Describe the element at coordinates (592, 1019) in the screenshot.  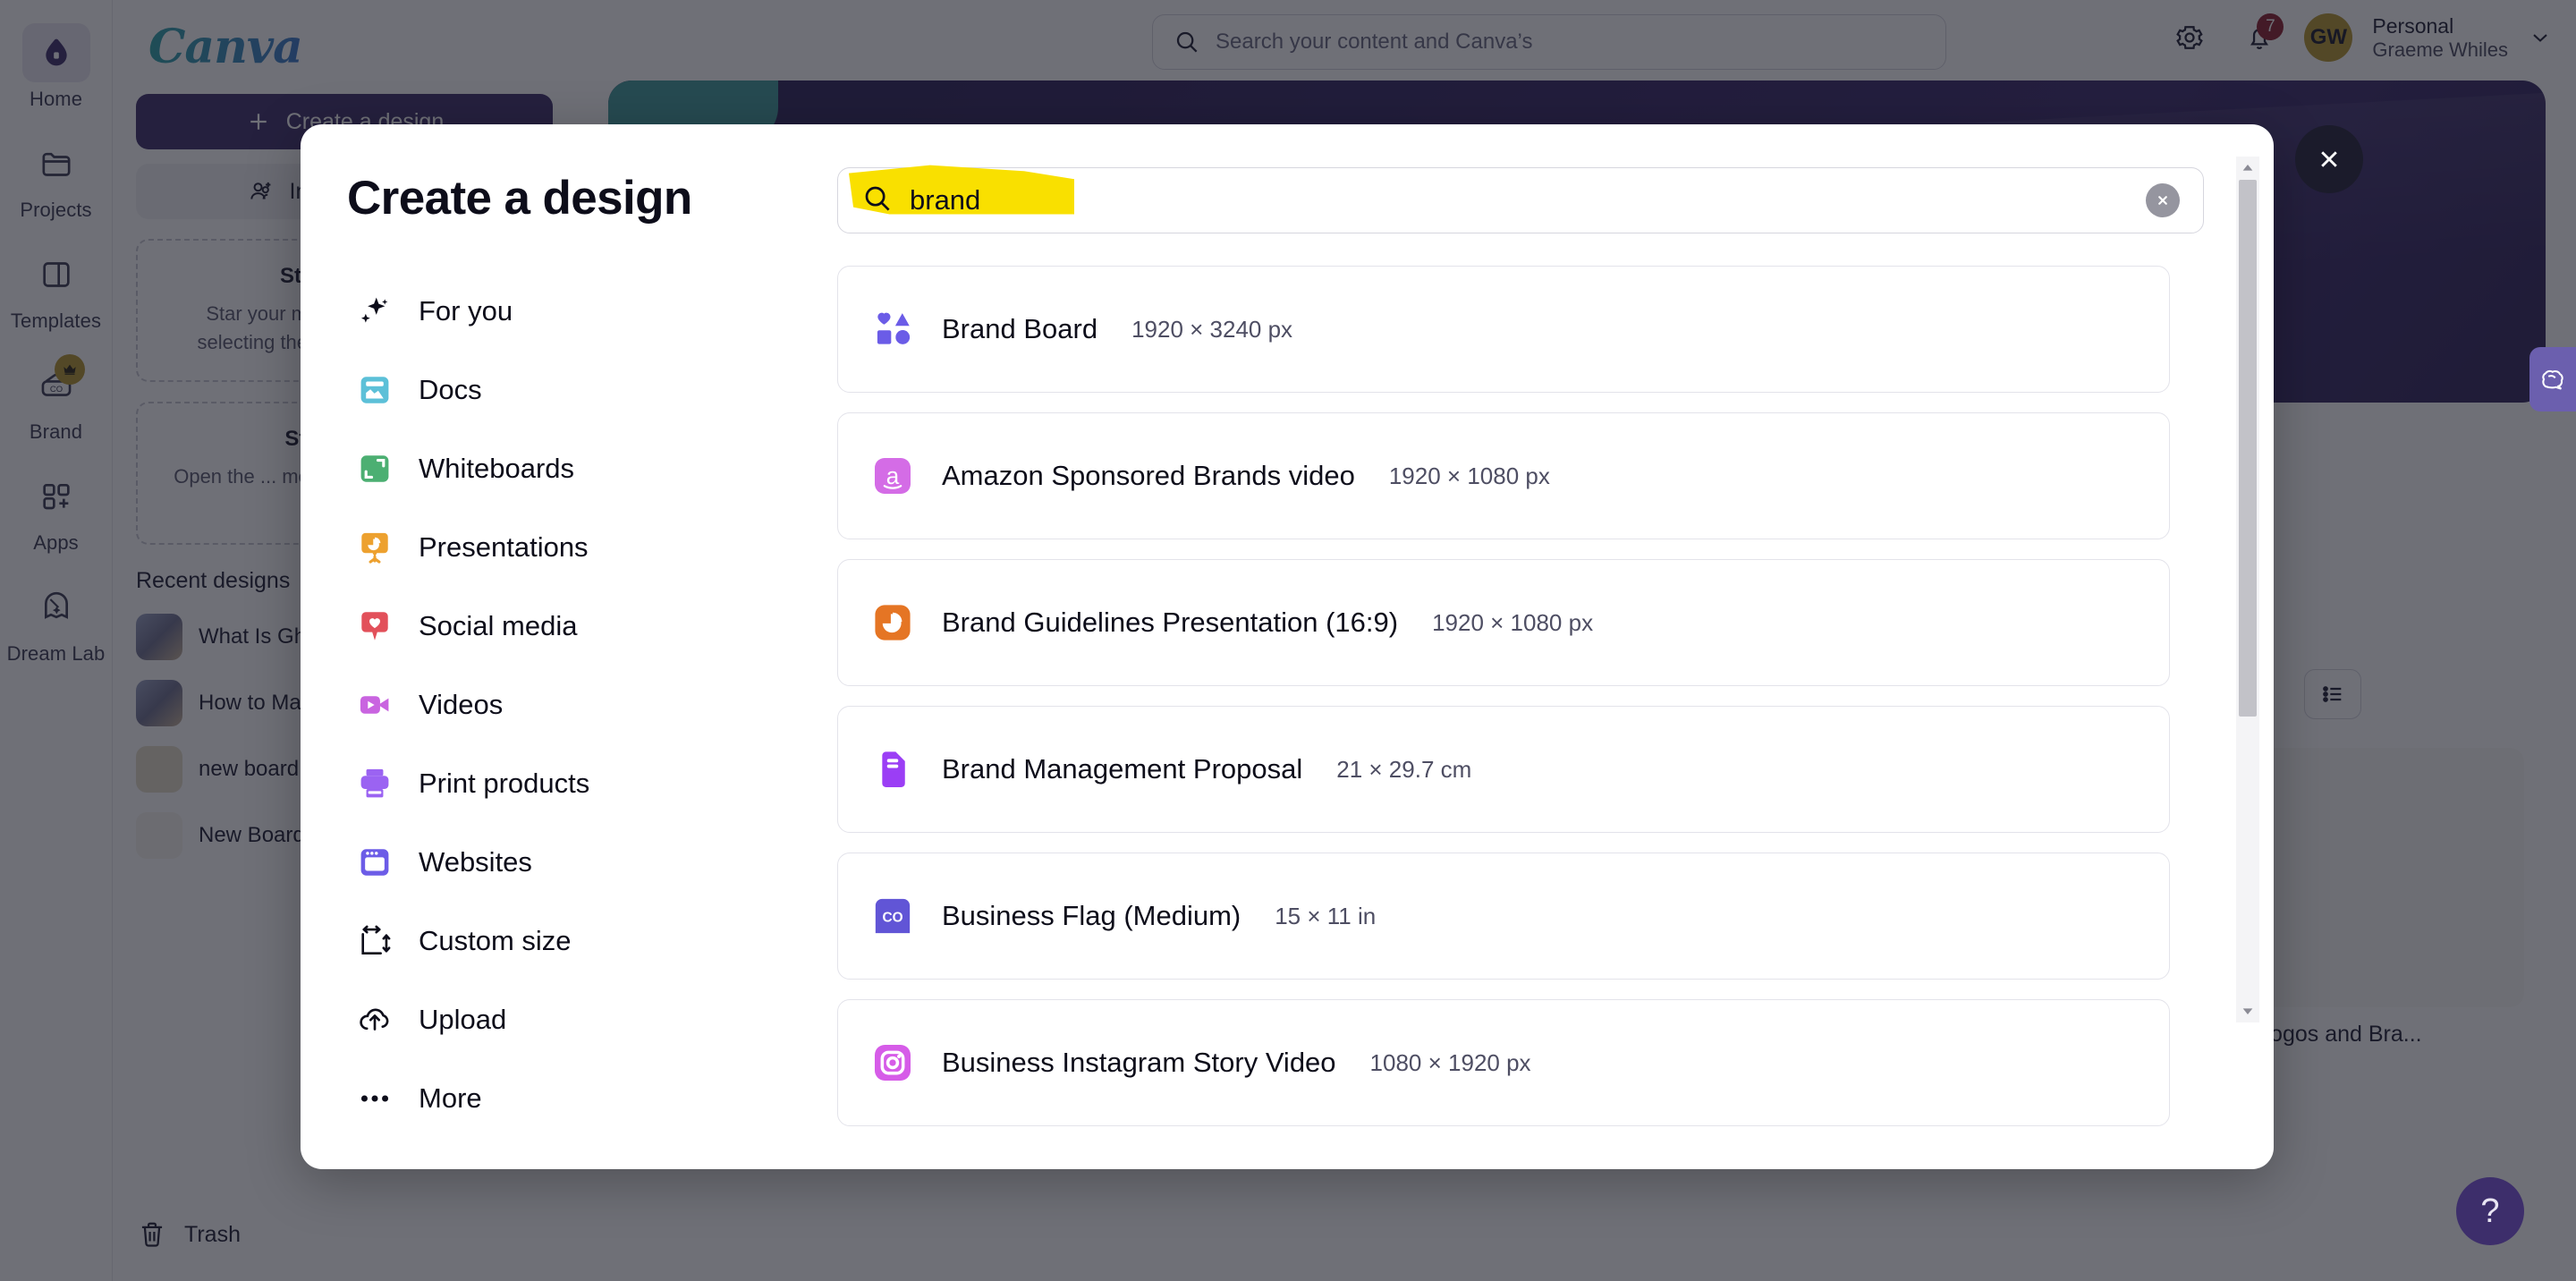
I see `modal-nav-item-upload: Upload` at that location.